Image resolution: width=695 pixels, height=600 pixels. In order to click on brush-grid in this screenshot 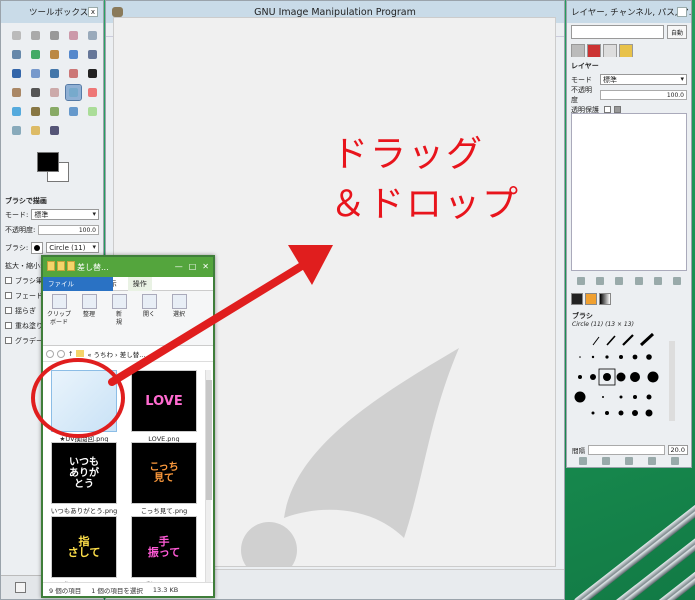, I will do `click(628, 383)`.